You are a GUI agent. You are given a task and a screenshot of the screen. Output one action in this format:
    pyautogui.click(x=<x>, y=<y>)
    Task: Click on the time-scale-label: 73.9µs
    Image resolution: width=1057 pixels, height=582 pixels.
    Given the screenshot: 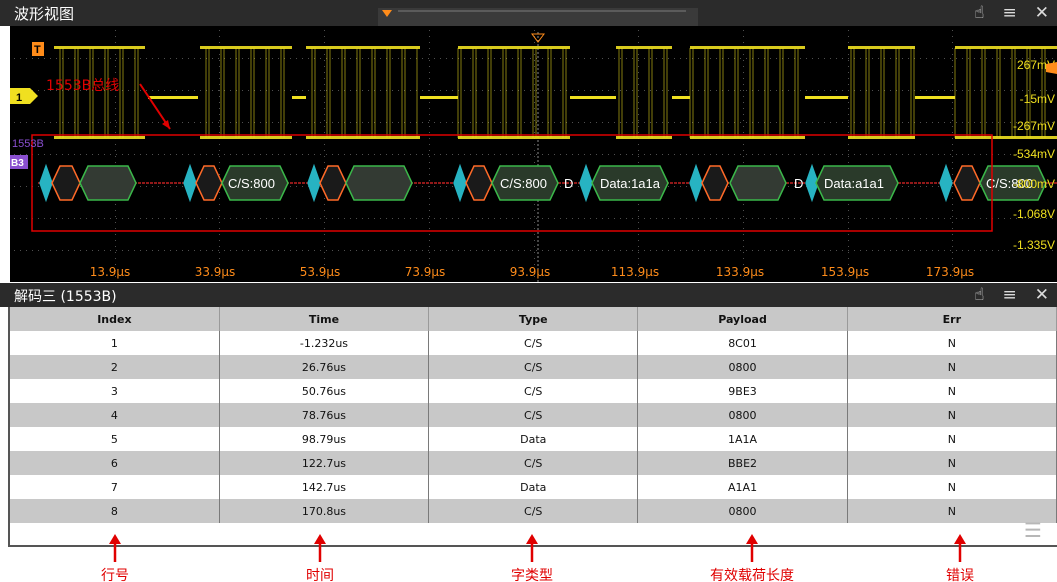 What is the action you would take?
    pyautogui.click(x=425, y=272)
    